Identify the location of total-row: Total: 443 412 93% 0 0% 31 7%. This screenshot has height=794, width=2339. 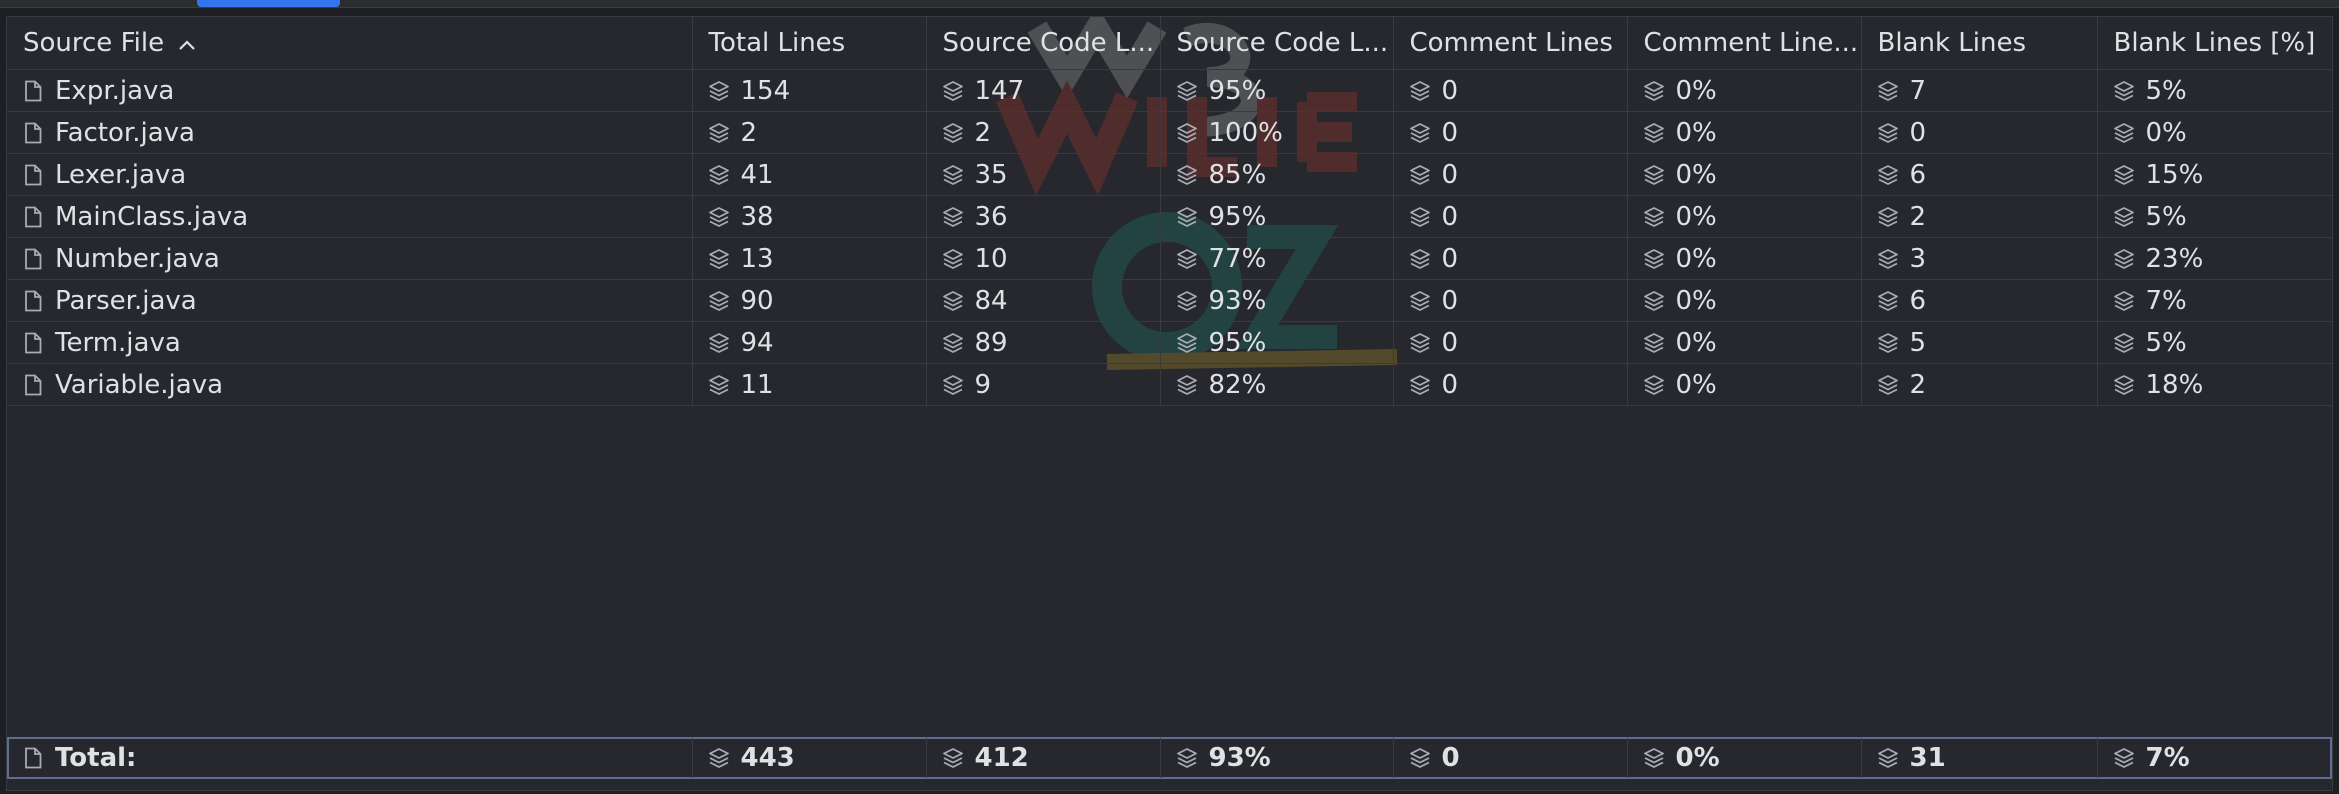
(1169, 758).